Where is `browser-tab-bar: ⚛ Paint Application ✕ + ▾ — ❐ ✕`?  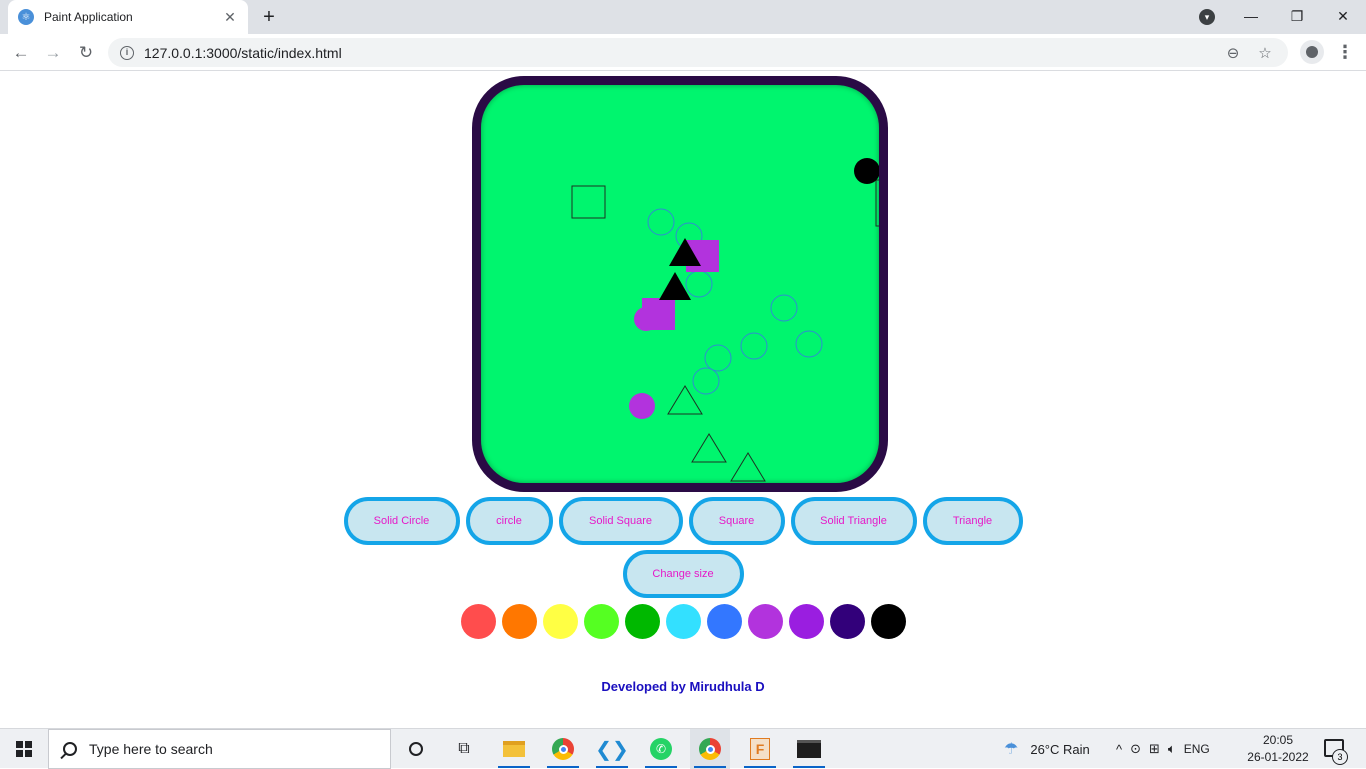
browser-tab-bar: ⚛ Paint Application ✕ + ▾ — ❐ ✕ is located at coordinates (683, 17).